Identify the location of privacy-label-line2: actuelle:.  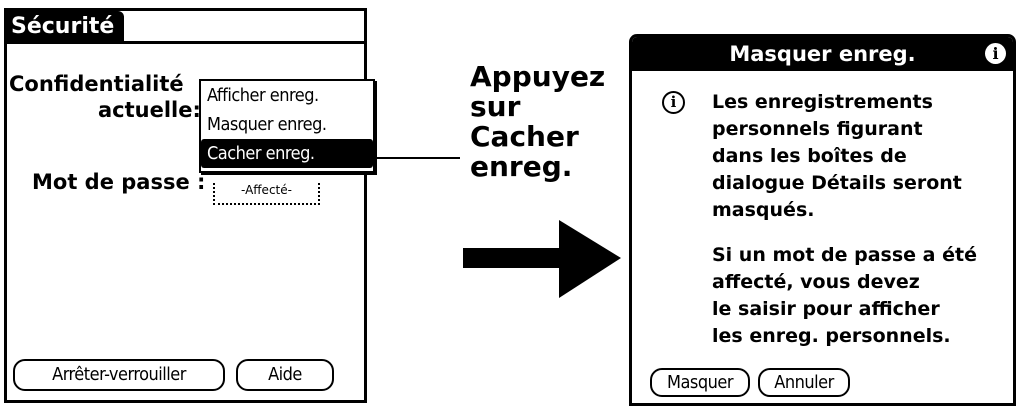
(149, 110).